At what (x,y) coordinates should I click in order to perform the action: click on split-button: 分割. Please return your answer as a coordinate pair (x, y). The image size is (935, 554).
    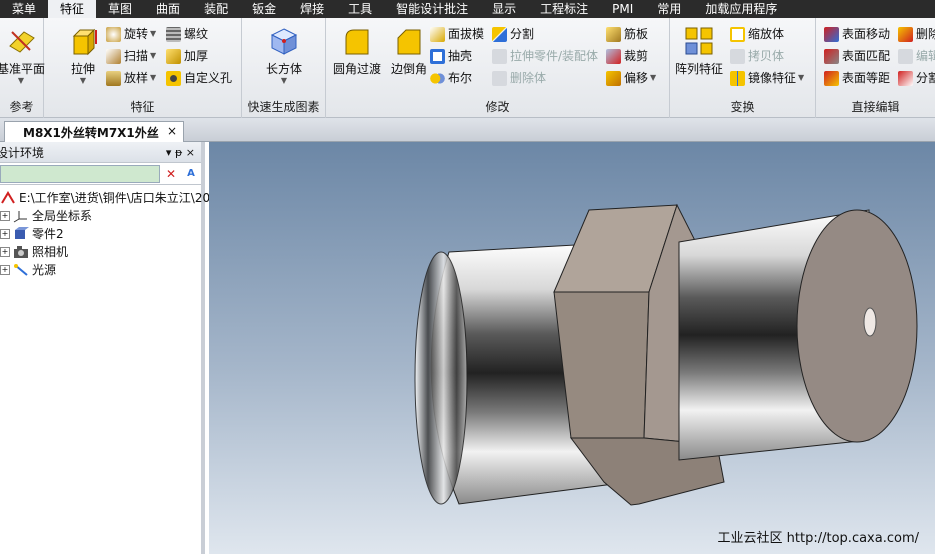
    Looking at the image, I should click on (513, 34).